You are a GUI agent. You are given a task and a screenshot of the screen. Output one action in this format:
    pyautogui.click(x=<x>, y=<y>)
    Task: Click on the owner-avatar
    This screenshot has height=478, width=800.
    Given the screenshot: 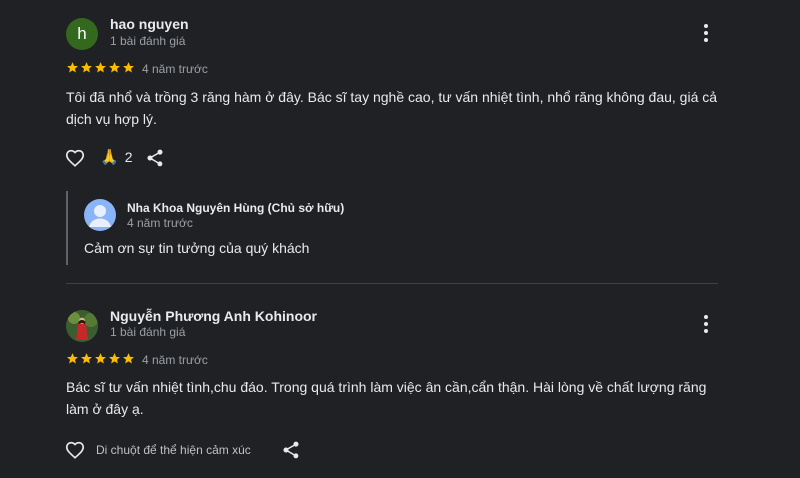 What is the action you would take?
    pyautogui.click(x=100, y=215)
    